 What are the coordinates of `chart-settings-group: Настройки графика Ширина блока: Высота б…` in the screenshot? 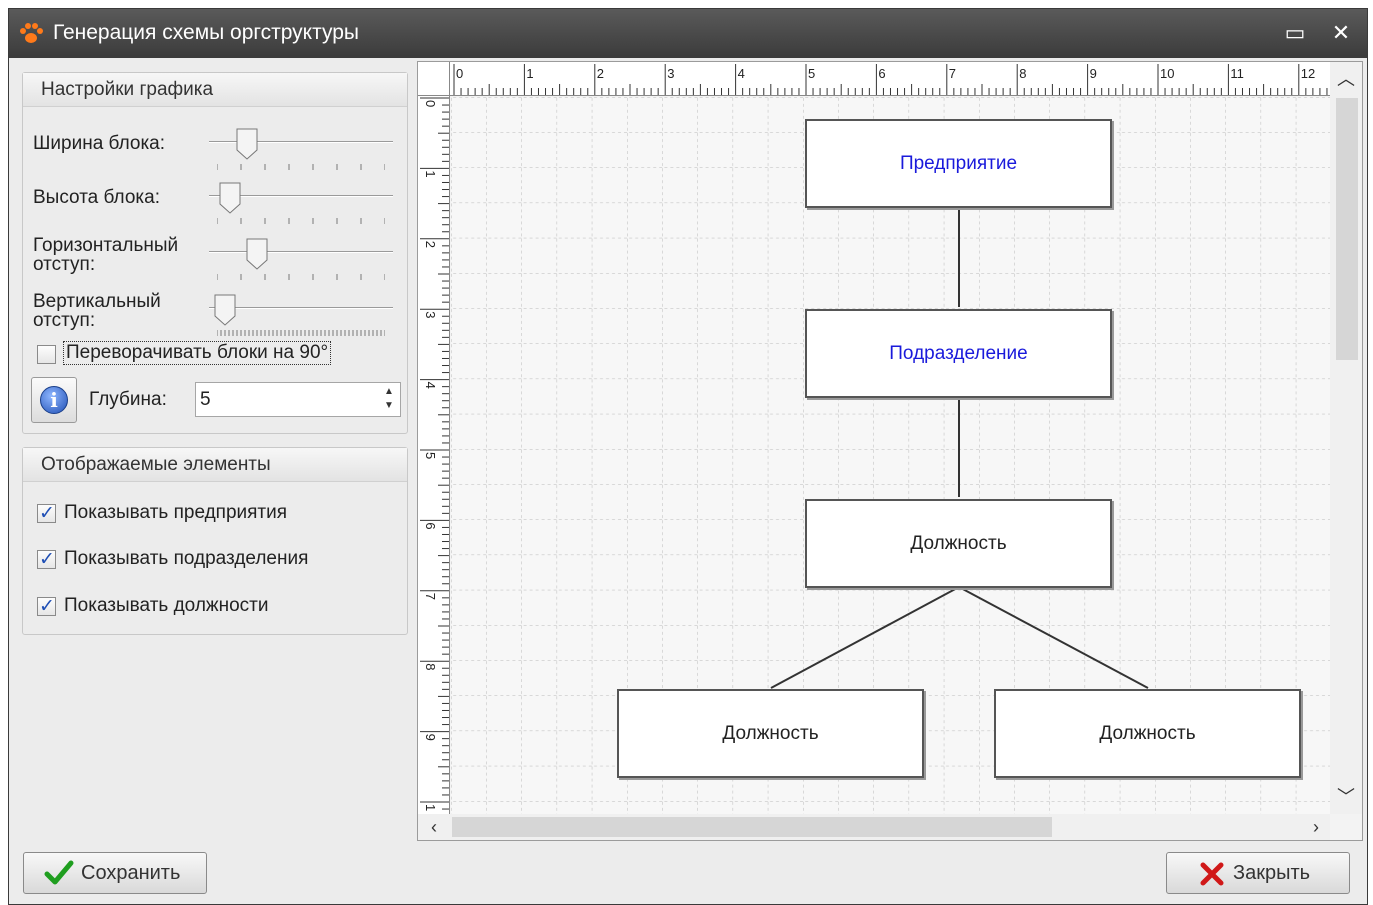 It's located at (215, 253).